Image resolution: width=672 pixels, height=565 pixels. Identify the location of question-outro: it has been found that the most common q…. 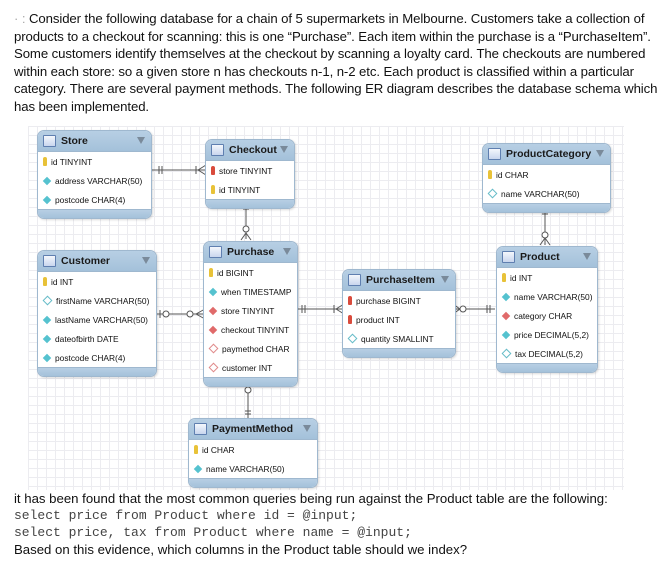
(339, 524).